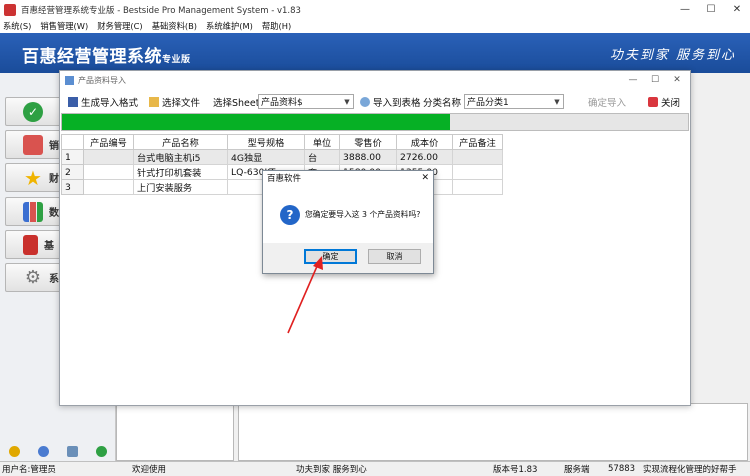 The image size is (750, 476). I want to click on table-row: 1 台式电脑主机i5 4G独显 台 3888.00 2726.00, so click(282, 157).